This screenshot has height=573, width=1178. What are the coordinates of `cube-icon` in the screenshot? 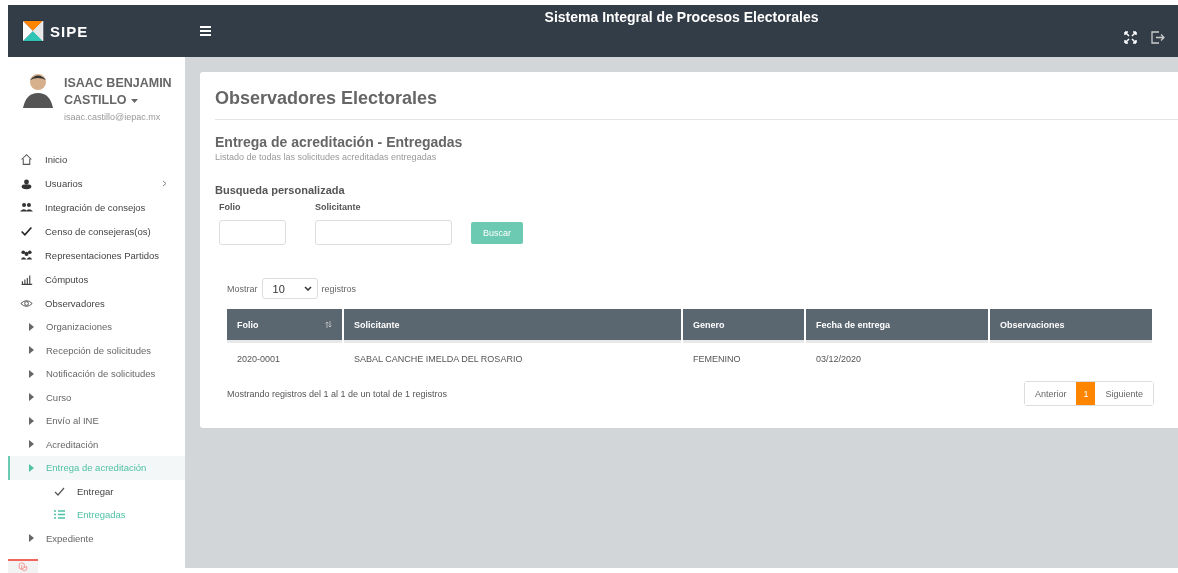 It's located at (23, 567).